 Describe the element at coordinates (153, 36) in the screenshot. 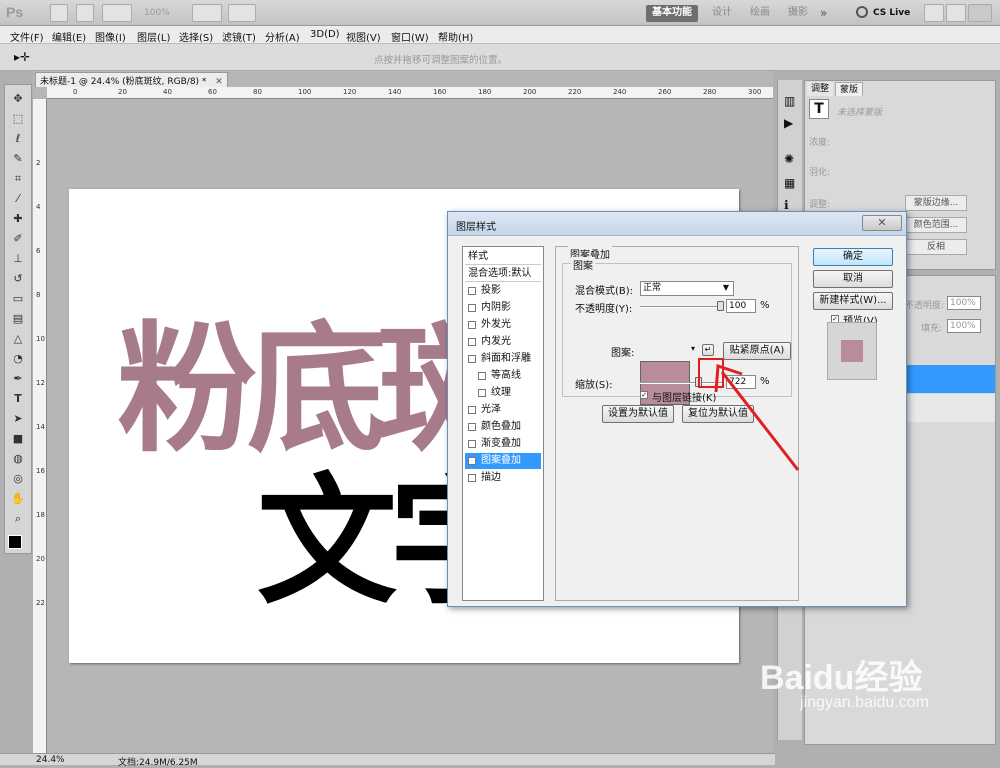

I see `menu-layer: 图层(L)` at that location.